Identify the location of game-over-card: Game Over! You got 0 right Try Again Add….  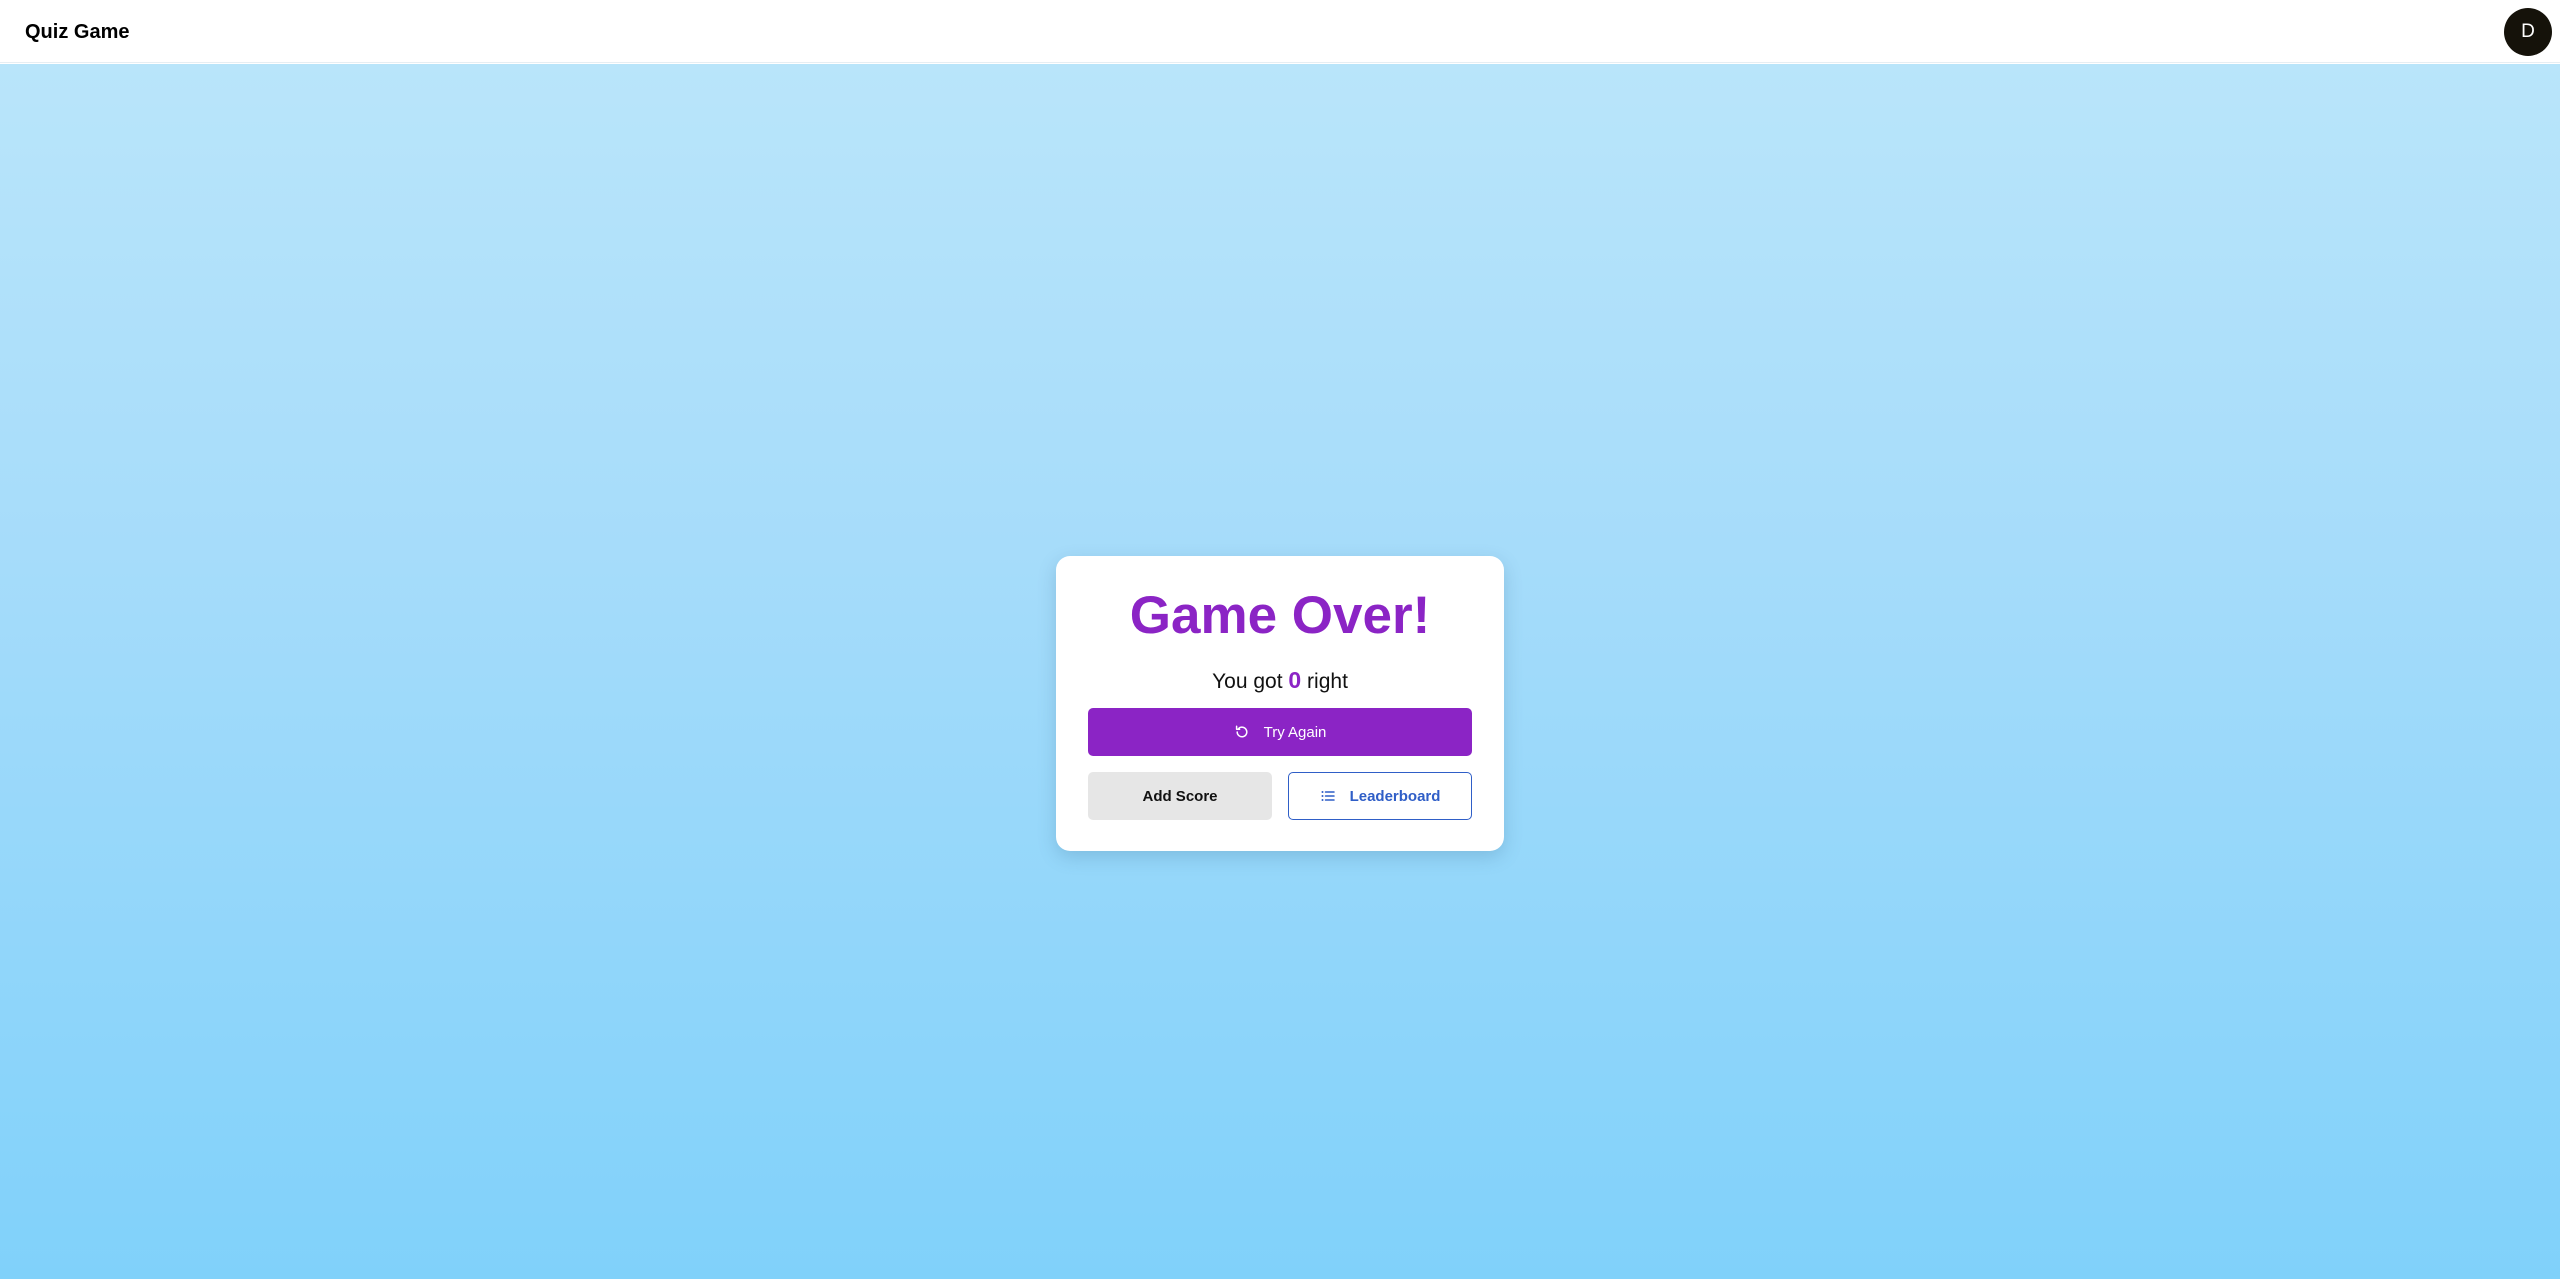
(1280, 703).